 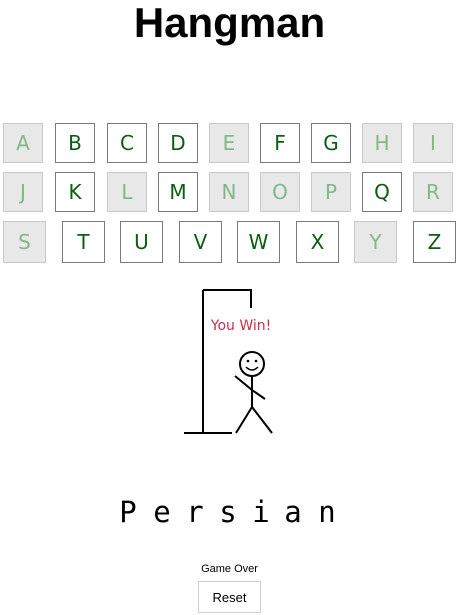 What do you see at coordinates (248, 361) in the screenshot?
I see `figure-eye-left` at bounding box center [248, 361].